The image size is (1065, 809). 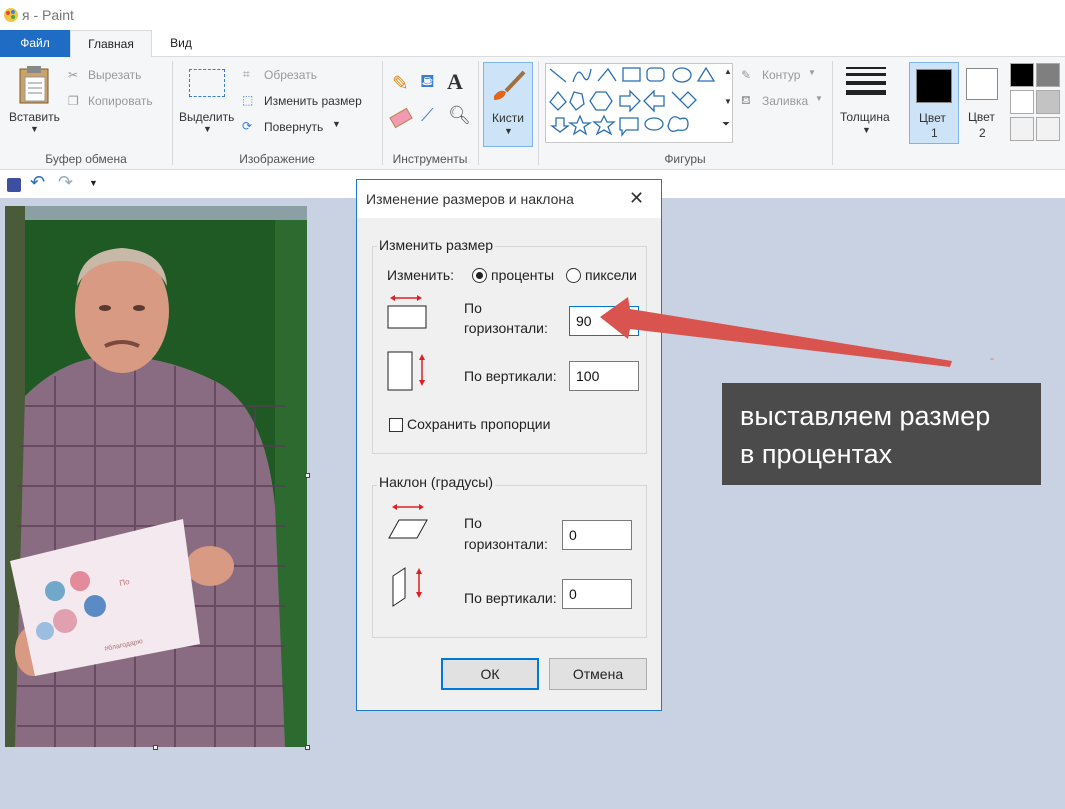 What do you see at coordinates (313, 101) in the screenshot?
I see `resize-button: Изменить размер` at bounding box center [313, 101].